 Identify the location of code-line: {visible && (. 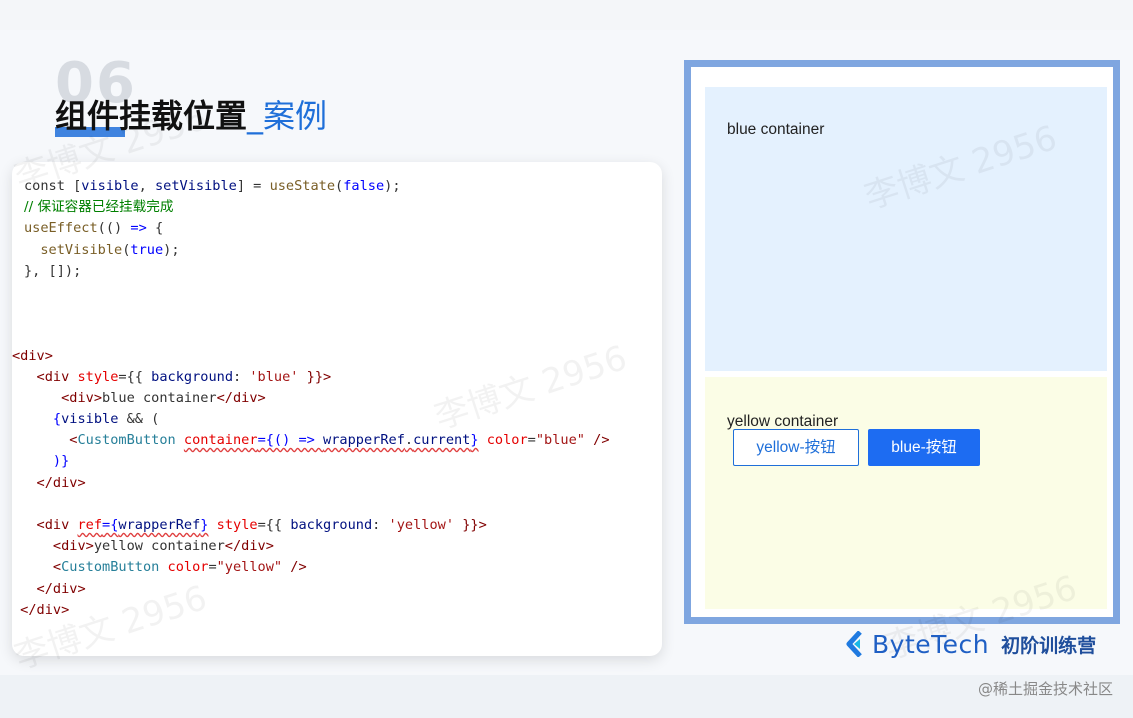
(332, 419).